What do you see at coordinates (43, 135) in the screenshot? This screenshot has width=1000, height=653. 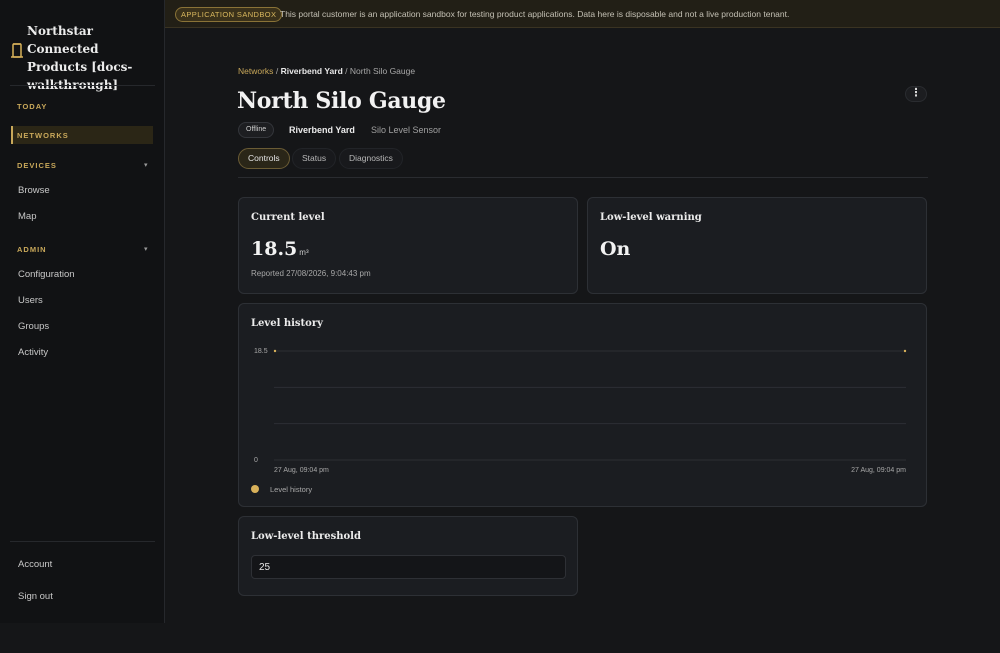 I see `sidebar-item-label: NETWORKS` at bounding box center [43, 135].